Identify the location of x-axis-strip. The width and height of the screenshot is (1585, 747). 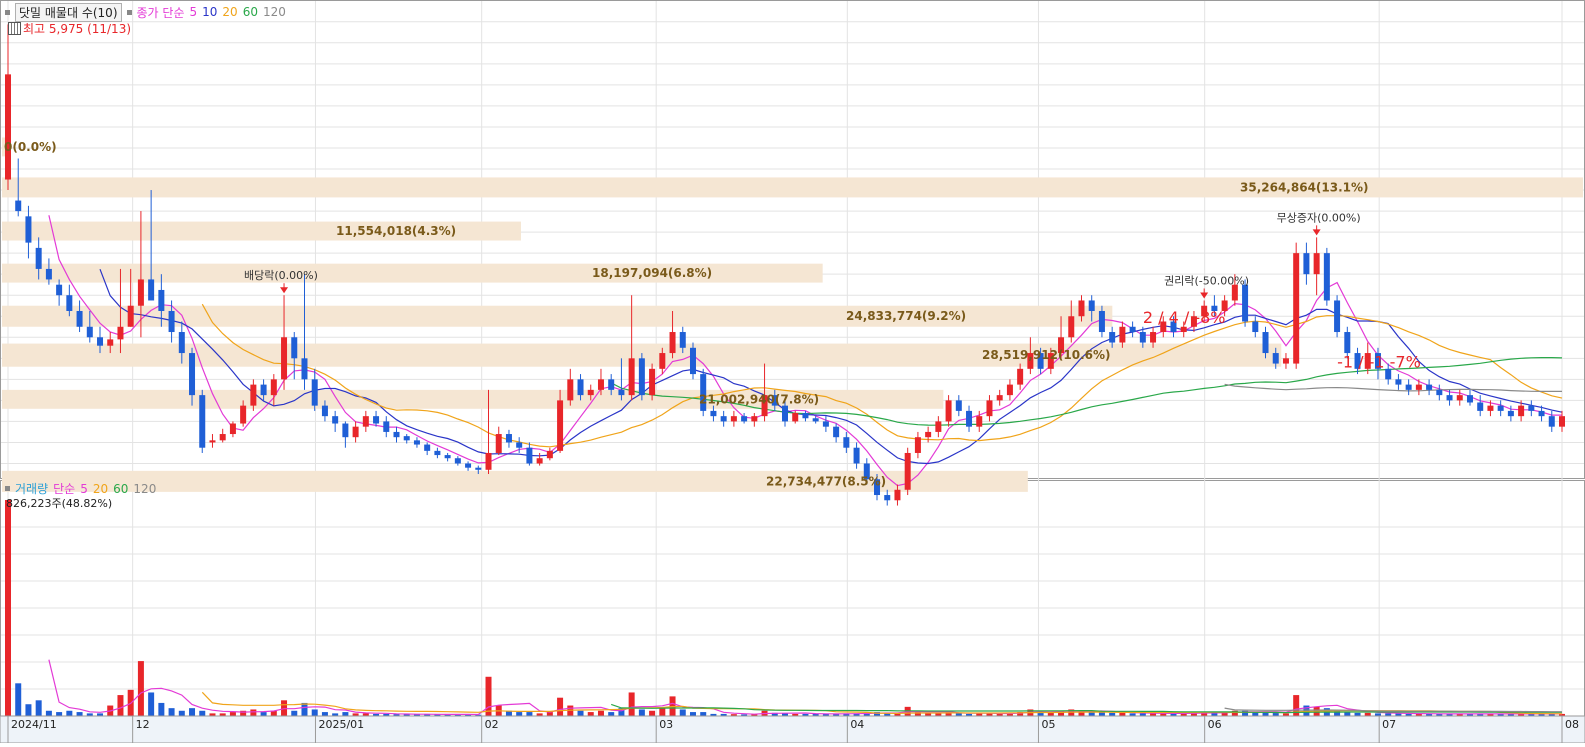
(792, 729).